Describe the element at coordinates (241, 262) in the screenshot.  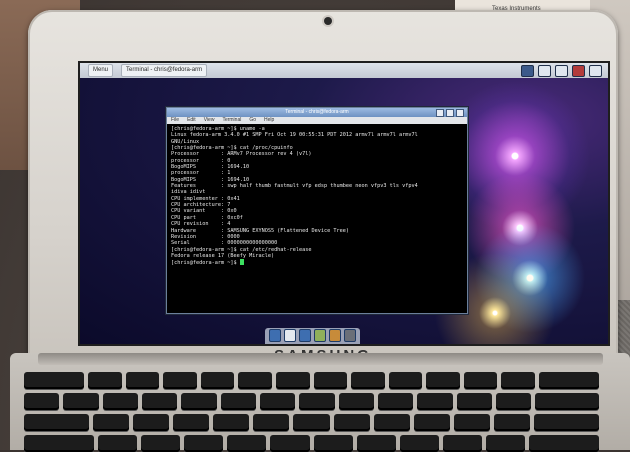
I see `terminal-cursor` at that location.